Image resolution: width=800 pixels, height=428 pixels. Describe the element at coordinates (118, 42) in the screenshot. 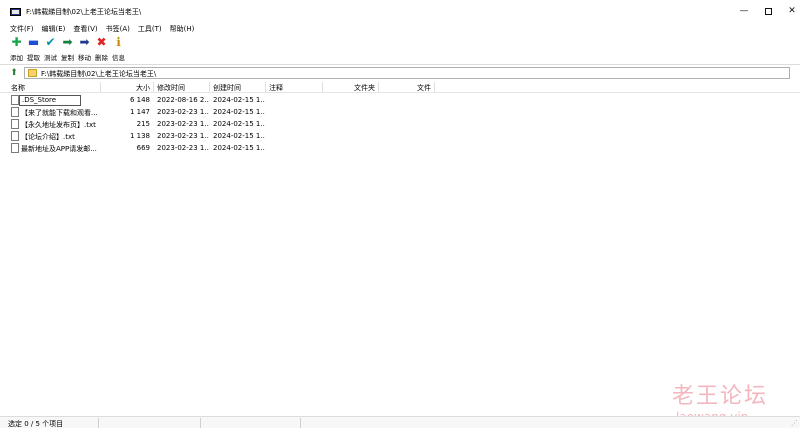

I see `info-icon: ℹ` at that location.